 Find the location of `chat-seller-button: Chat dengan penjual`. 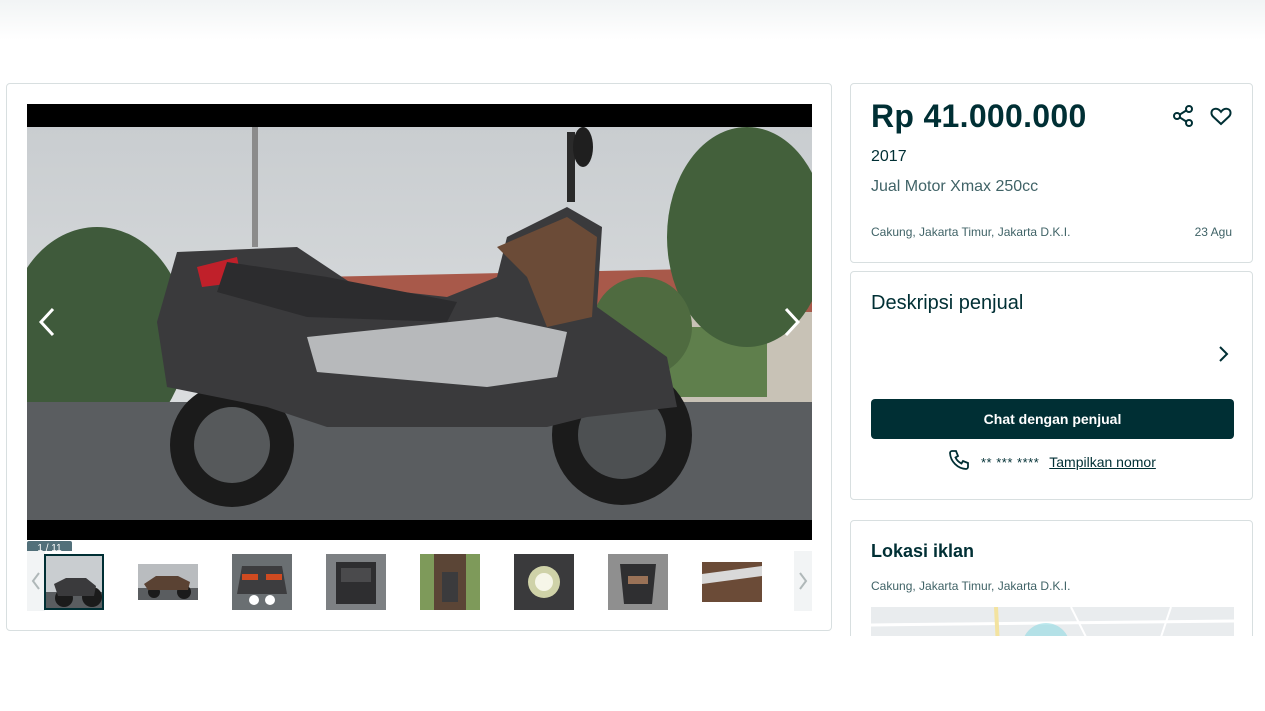

chat-seller-button: Chat dengan penjual is located at coordinates (1052, 419).